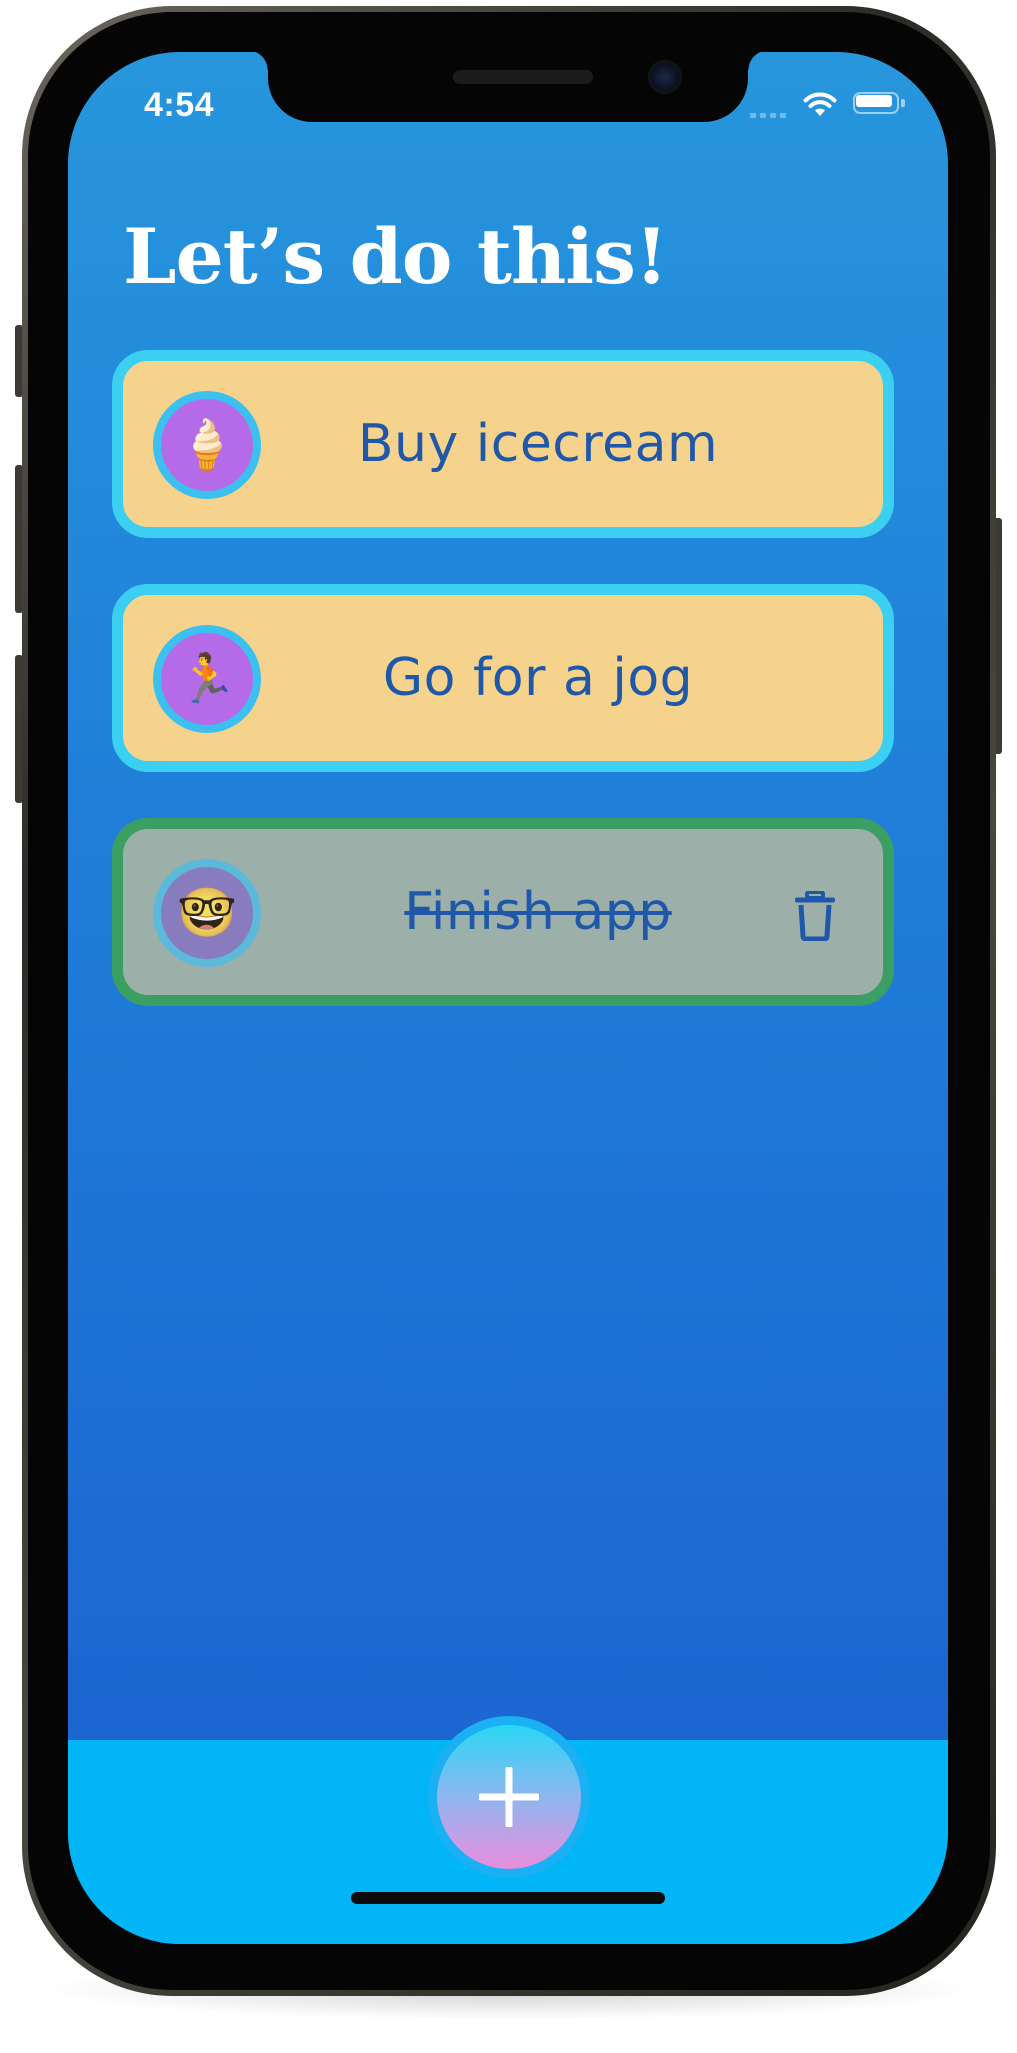 The height and width of the screenshot is (2053, 1017). I want to click on battery-icon, so click(879, 104).